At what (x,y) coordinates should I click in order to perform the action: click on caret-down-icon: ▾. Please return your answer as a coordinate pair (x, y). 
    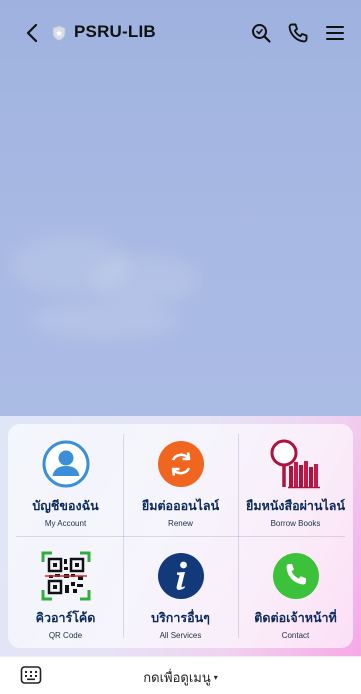
    Looking at the image, I should click on (215, 677).